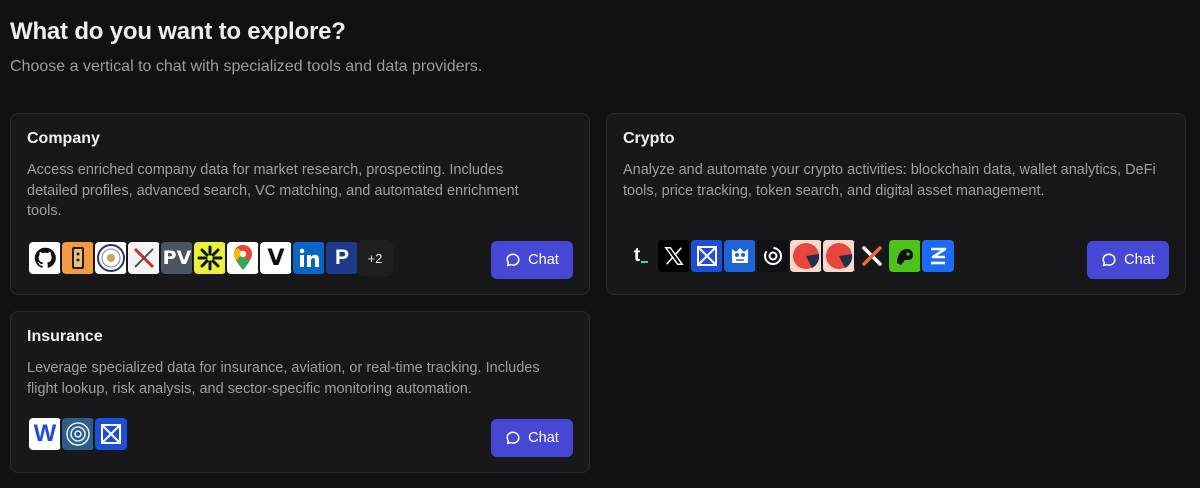  What do you see at coordinates (649, 138) in the screenshot?
I see `card-title: Crypto` at bounding box center [649, 138].